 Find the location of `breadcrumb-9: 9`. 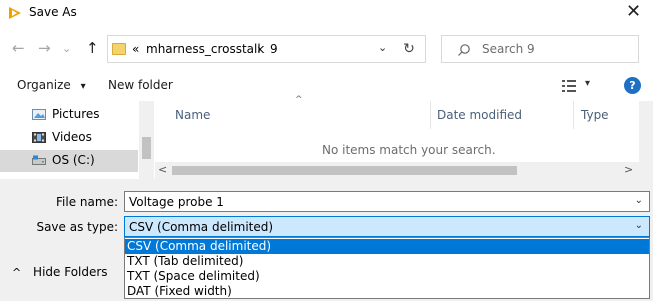

breadcrumb-9: 9 is located at coordinates (274, 49).